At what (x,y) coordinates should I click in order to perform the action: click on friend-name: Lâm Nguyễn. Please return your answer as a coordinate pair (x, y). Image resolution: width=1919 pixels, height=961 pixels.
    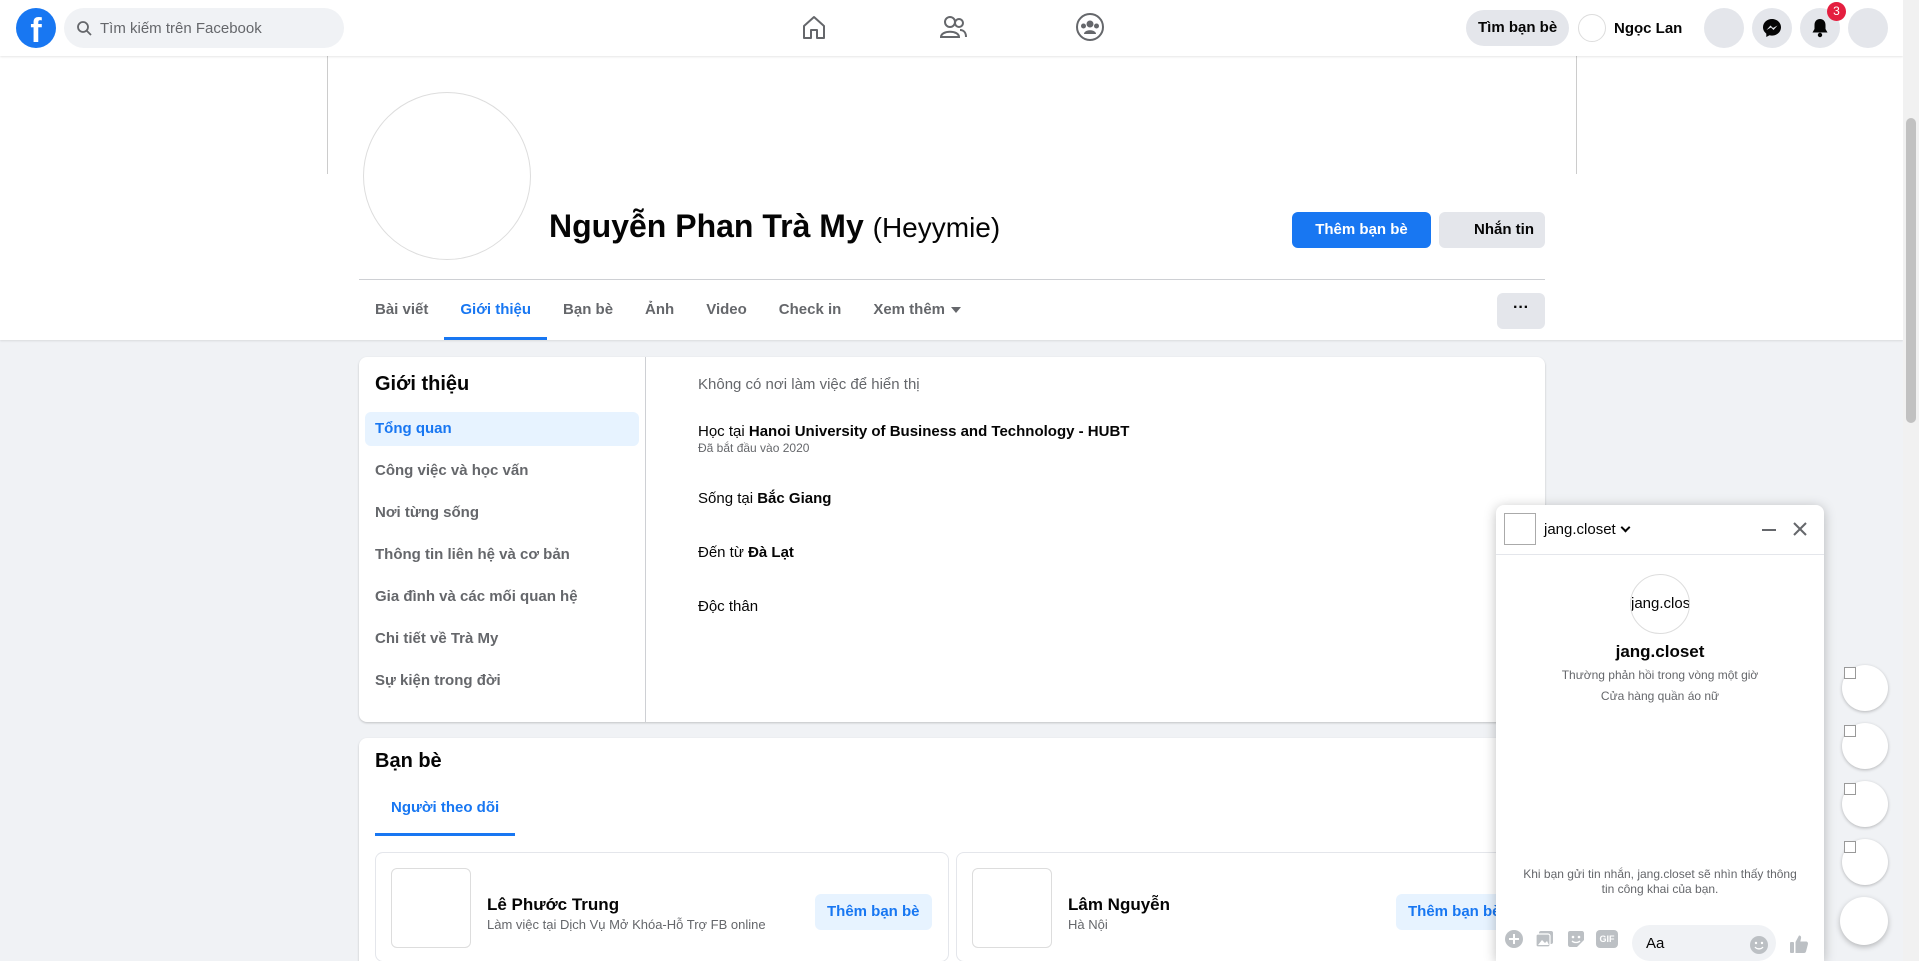
    Looking at the image, I should click on (1119, 905).